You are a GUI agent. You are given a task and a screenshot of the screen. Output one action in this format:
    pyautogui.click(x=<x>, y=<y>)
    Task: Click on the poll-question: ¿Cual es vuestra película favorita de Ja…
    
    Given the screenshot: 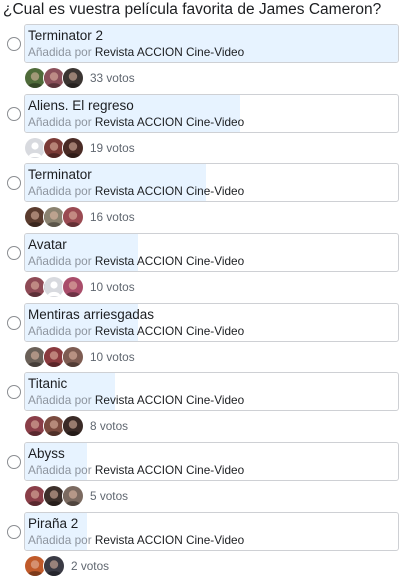 What is the action you would take?
    pyautogui.click(x=192, y=9)
    